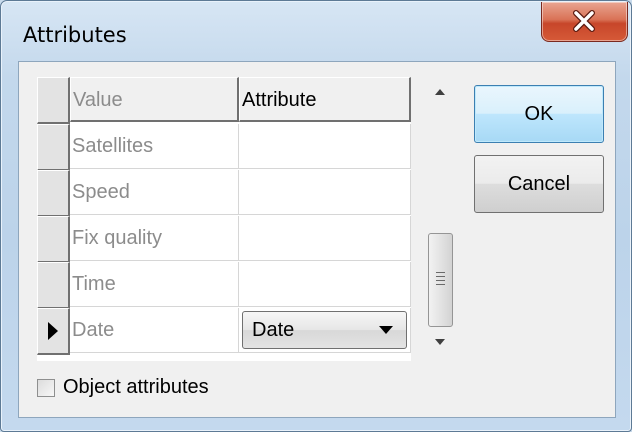 This screenshot has width=632, height=432. What do you see at coordinates (136, 387) in the screenshot?
I see `object-attributes-label: Object attributes` at bounding box center [136, 387].